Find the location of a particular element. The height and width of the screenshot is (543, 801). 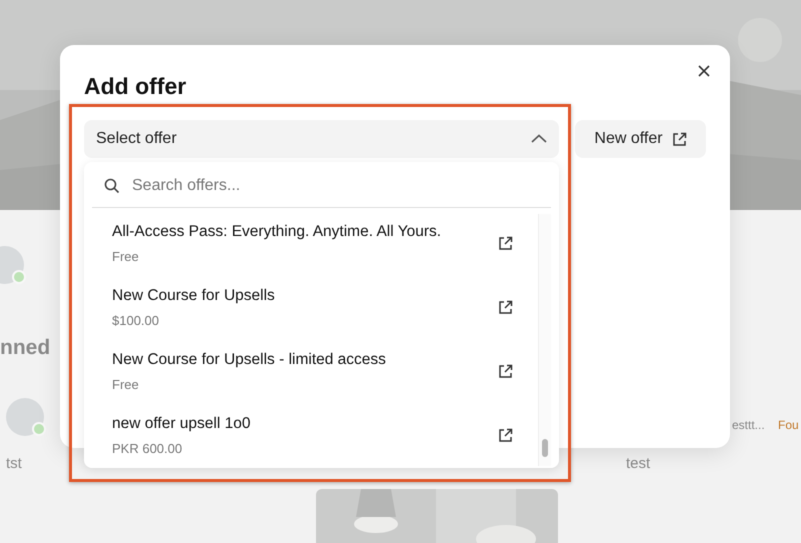

offer-name: All-Access Pass: Everything. Anytime. All Yours. is located at coordinates (277, 231).